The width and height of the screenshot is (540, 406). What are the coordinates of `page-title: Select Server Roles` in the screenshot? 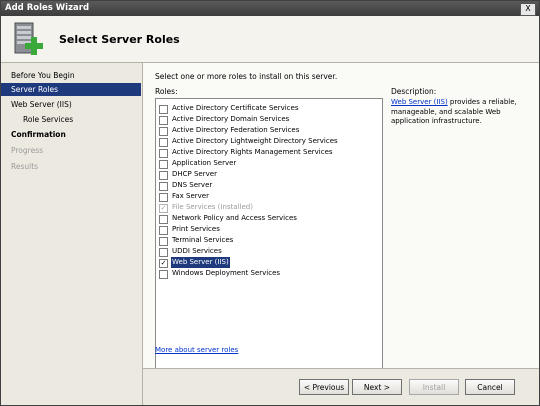 It's located at (119, 39).